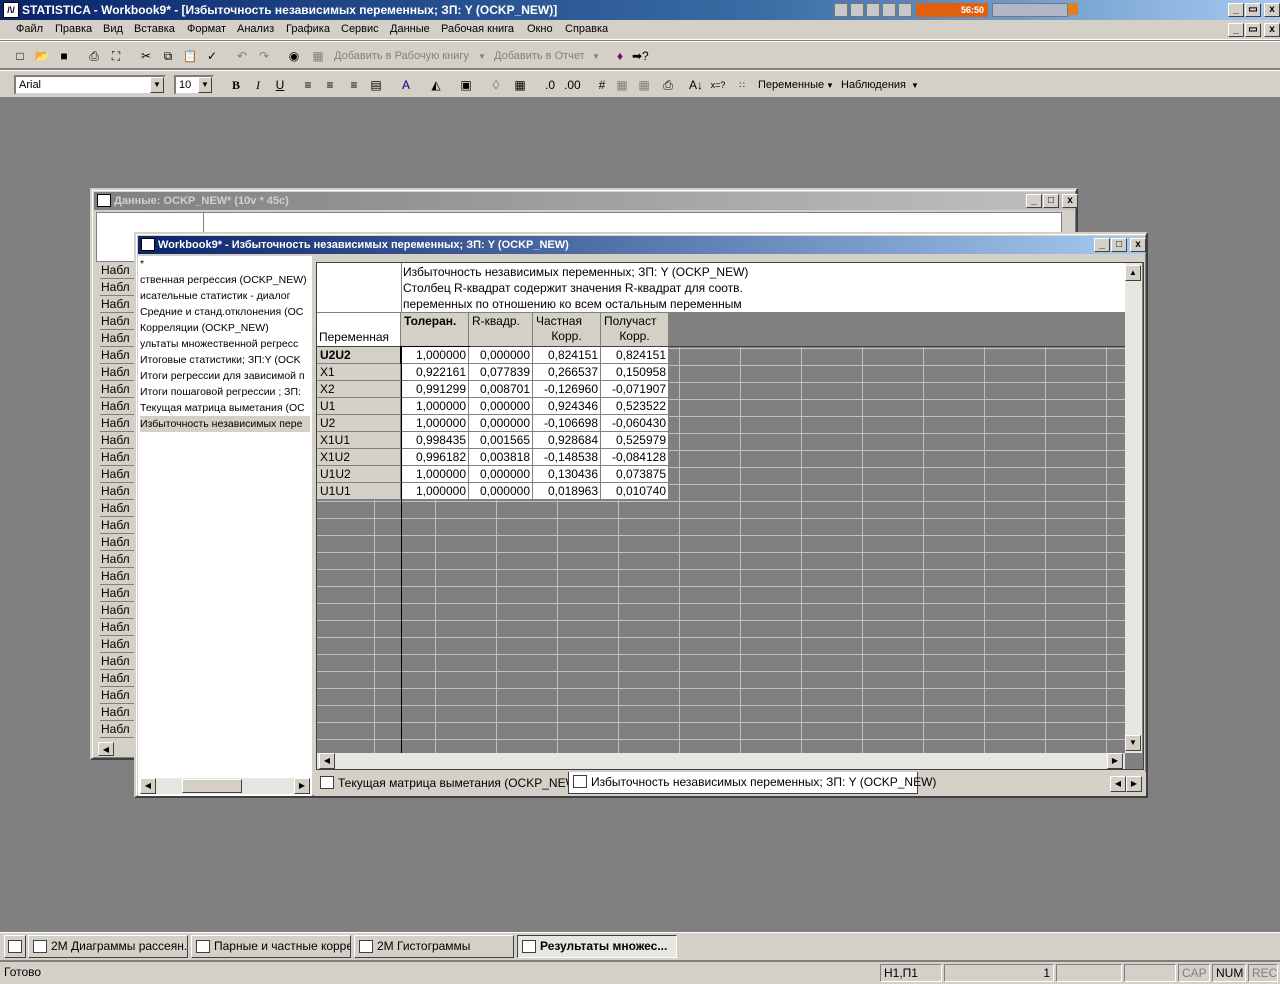 The image size is (1280, 984). Describe the element at coordinates (410, 29) in the screenshot. I see `menu-data: Данные` at that location.